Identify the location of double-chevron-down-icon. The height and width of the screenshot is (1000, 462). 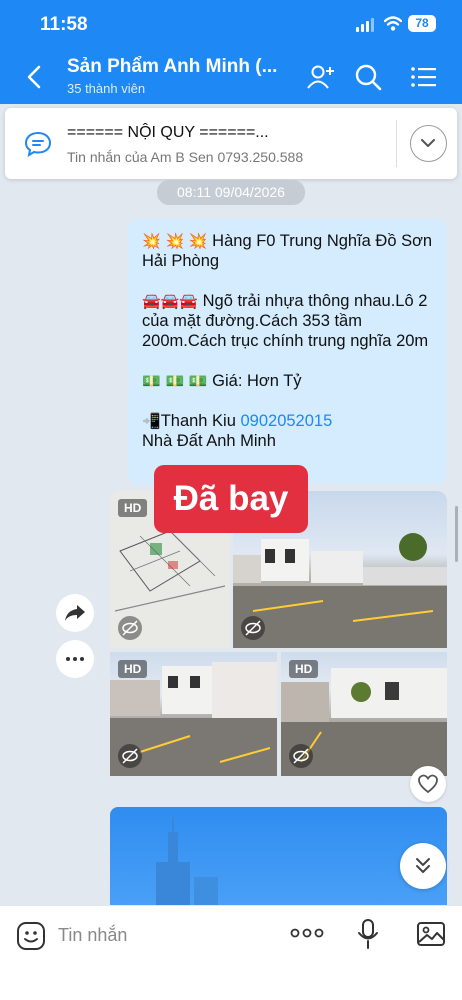
(423, 865).